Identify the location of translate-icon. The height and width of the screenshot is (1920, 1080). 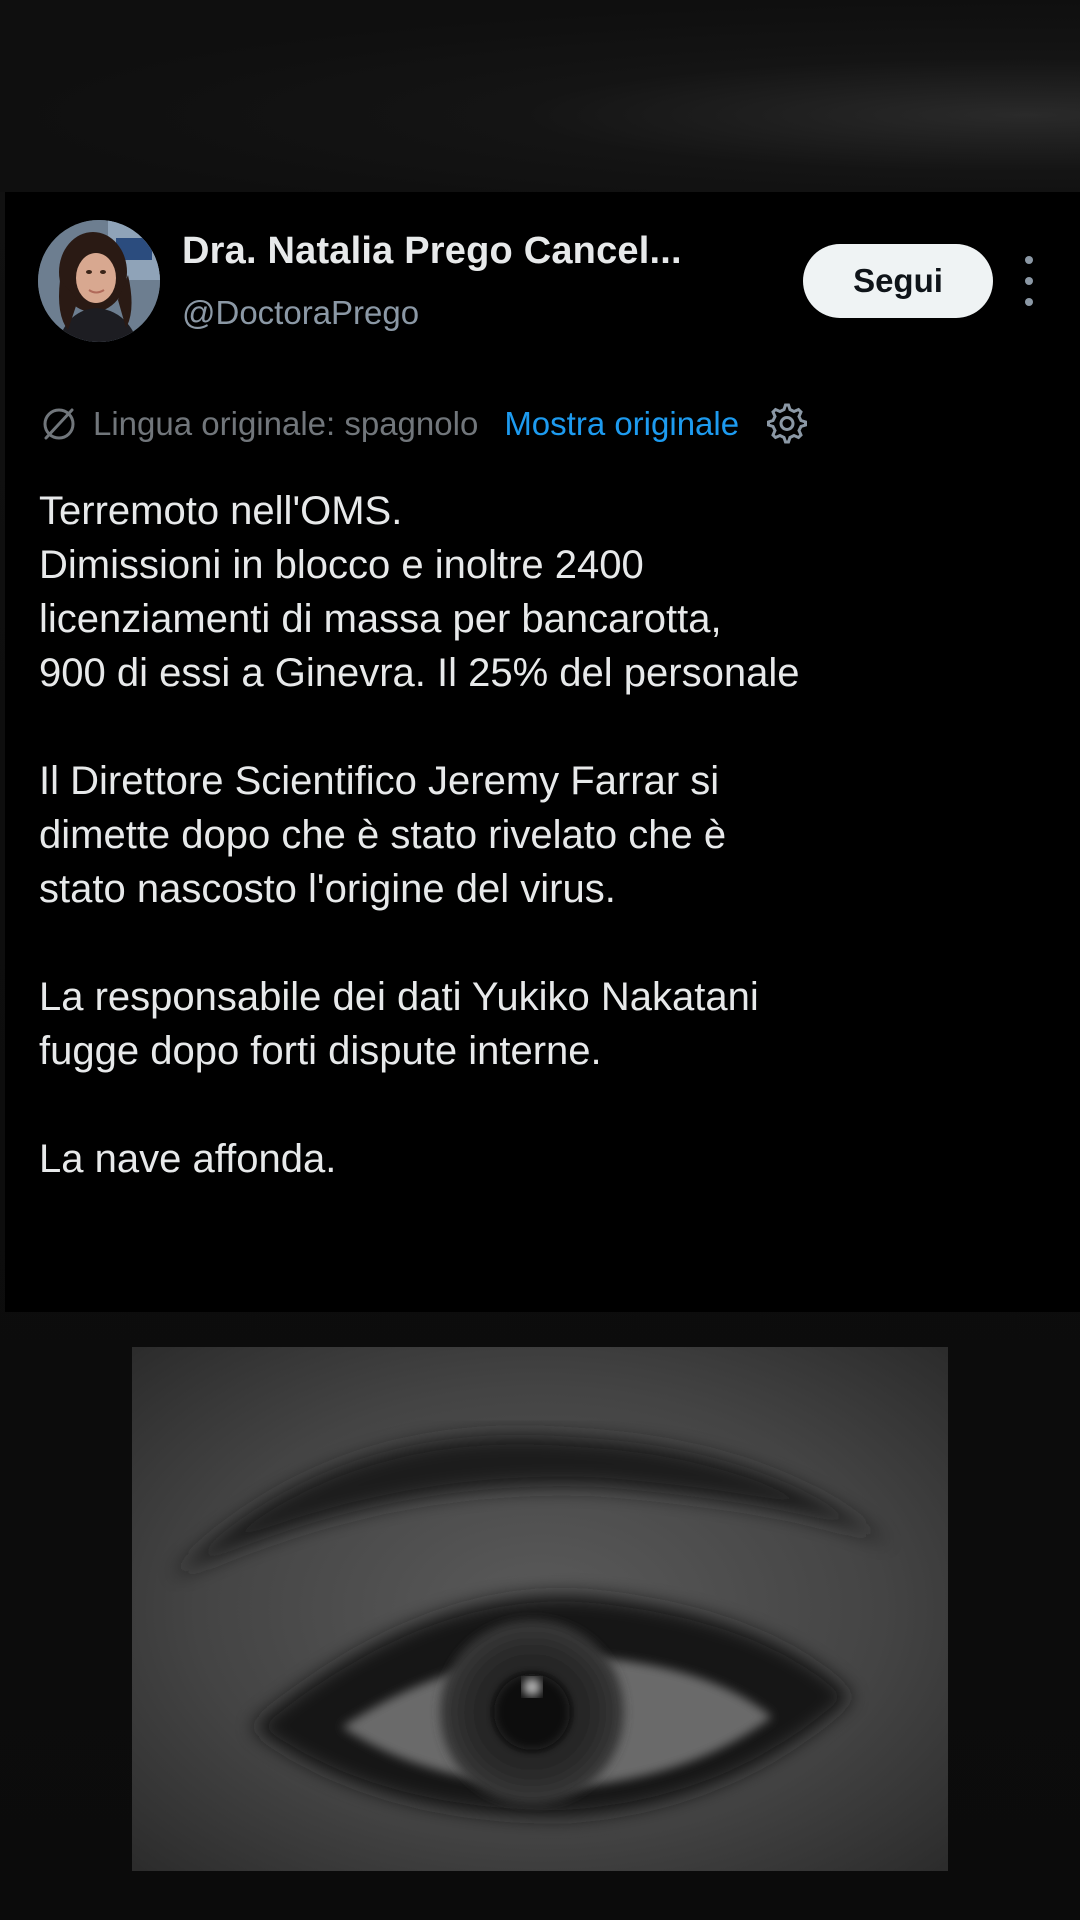
(59, 424).